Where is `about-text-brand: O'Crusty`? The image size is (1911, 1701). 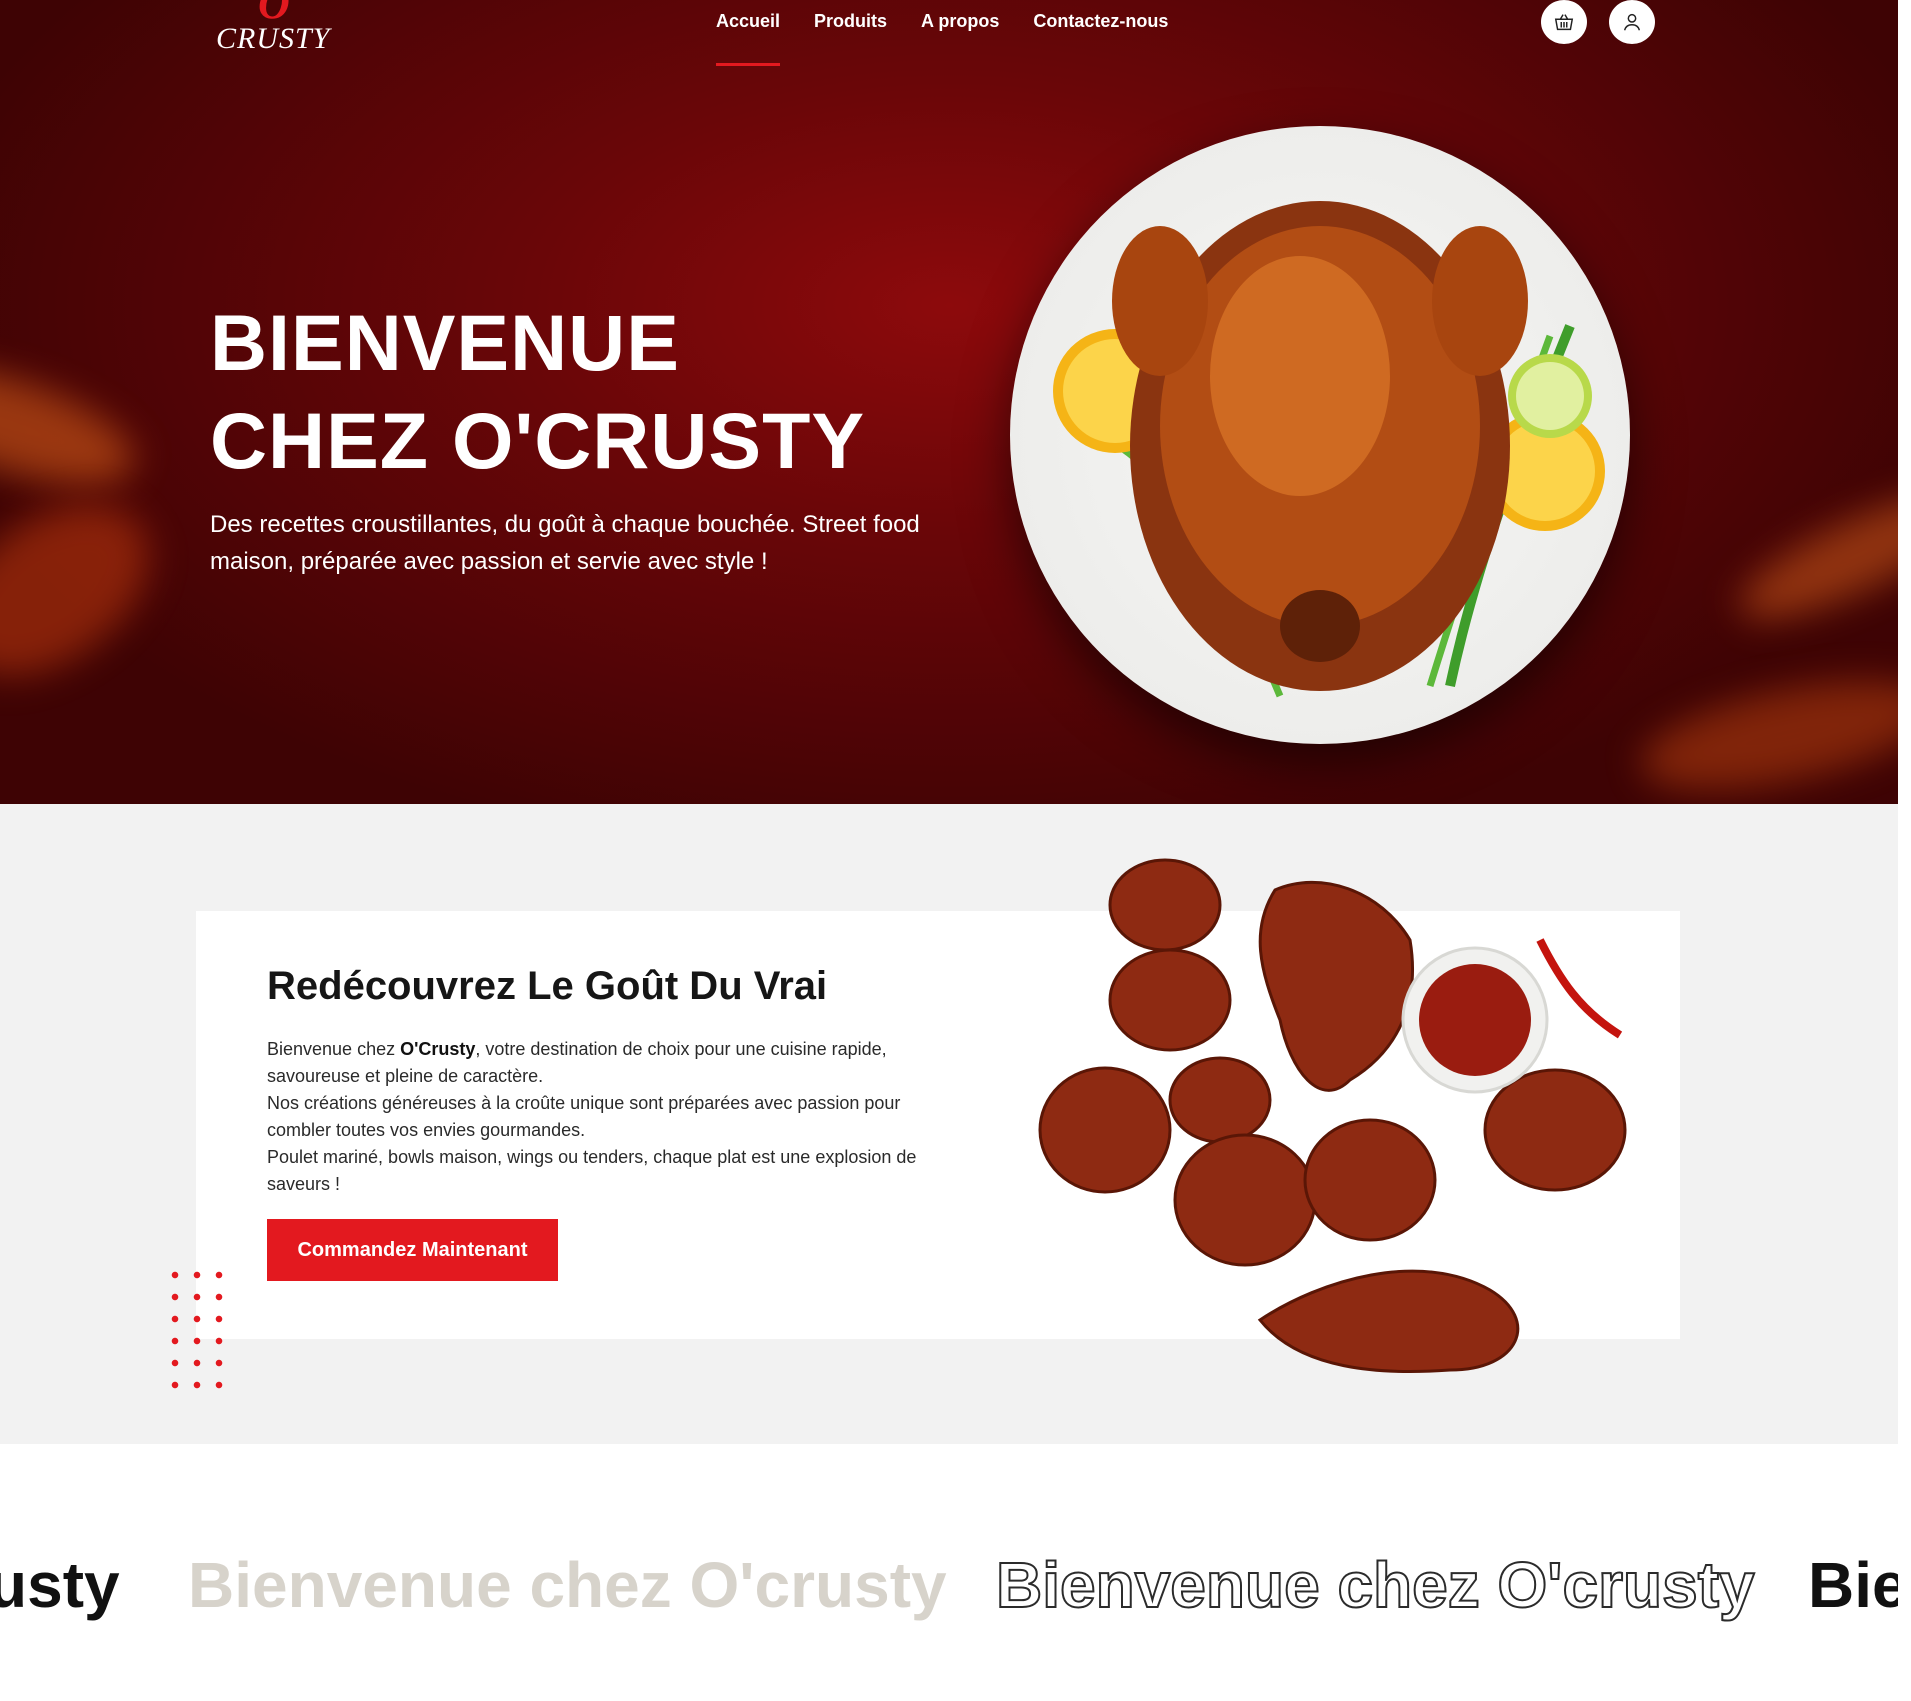 about-text-brand: O'Crusty is located at coordinates (438, 1049).